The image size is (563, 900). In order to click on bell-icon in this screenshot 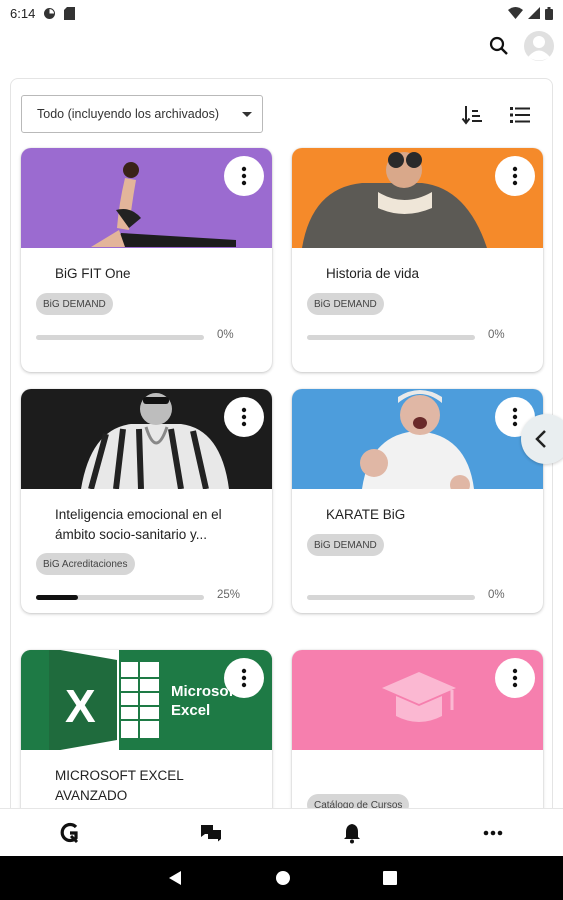, I will do `click(351, 833)`.